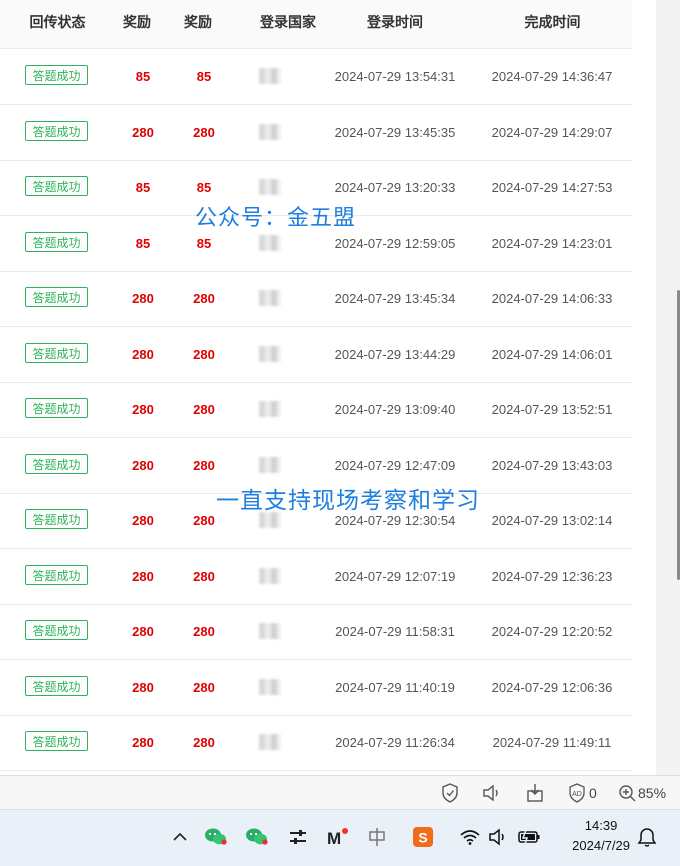 This screenshot has height=866, width=680. Describe the element at coordinates (552, 631) in the screenshot. I see `complete-time: 2024-07-29 12:20:52` at that location.